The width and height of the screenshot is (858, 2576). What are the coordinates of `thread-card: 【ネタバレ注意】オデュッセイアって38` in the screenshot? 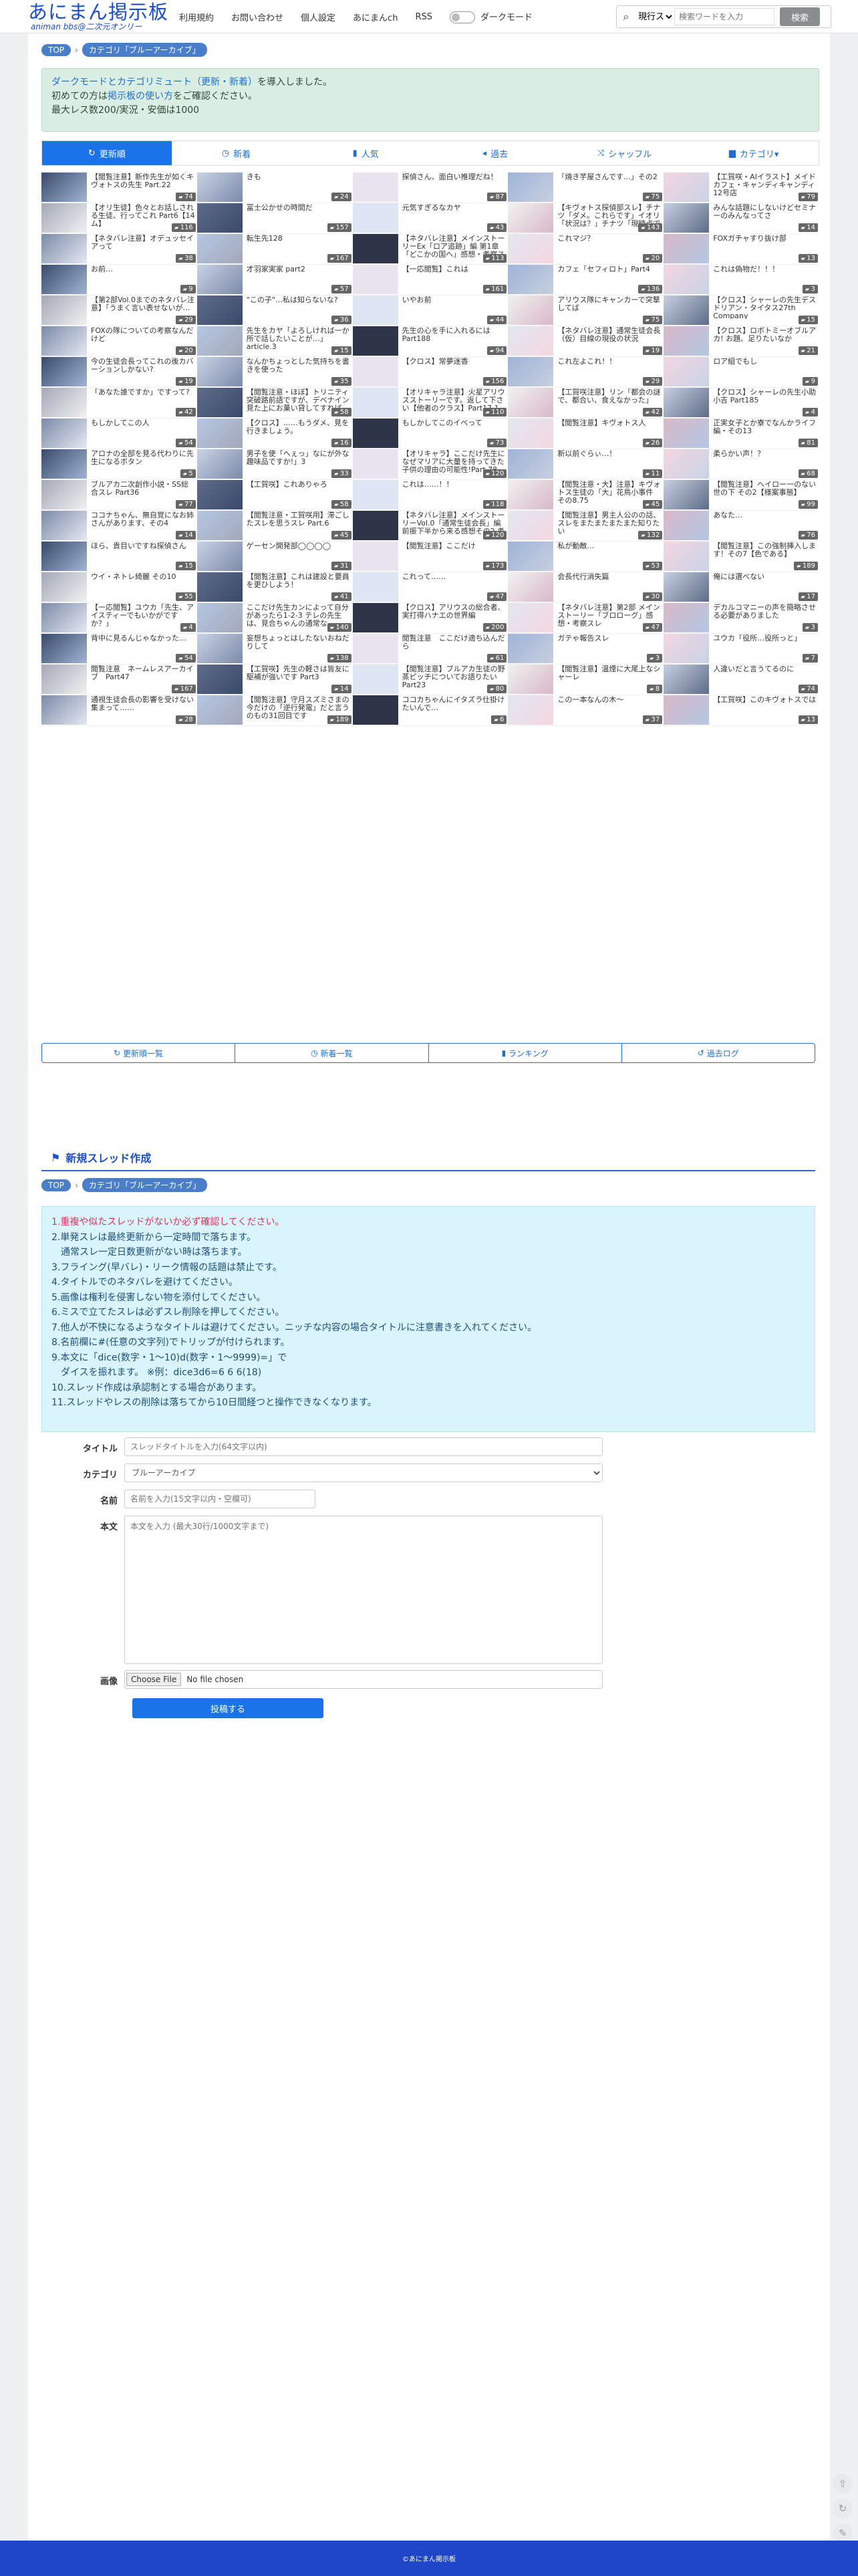 It's located at (119, 249).